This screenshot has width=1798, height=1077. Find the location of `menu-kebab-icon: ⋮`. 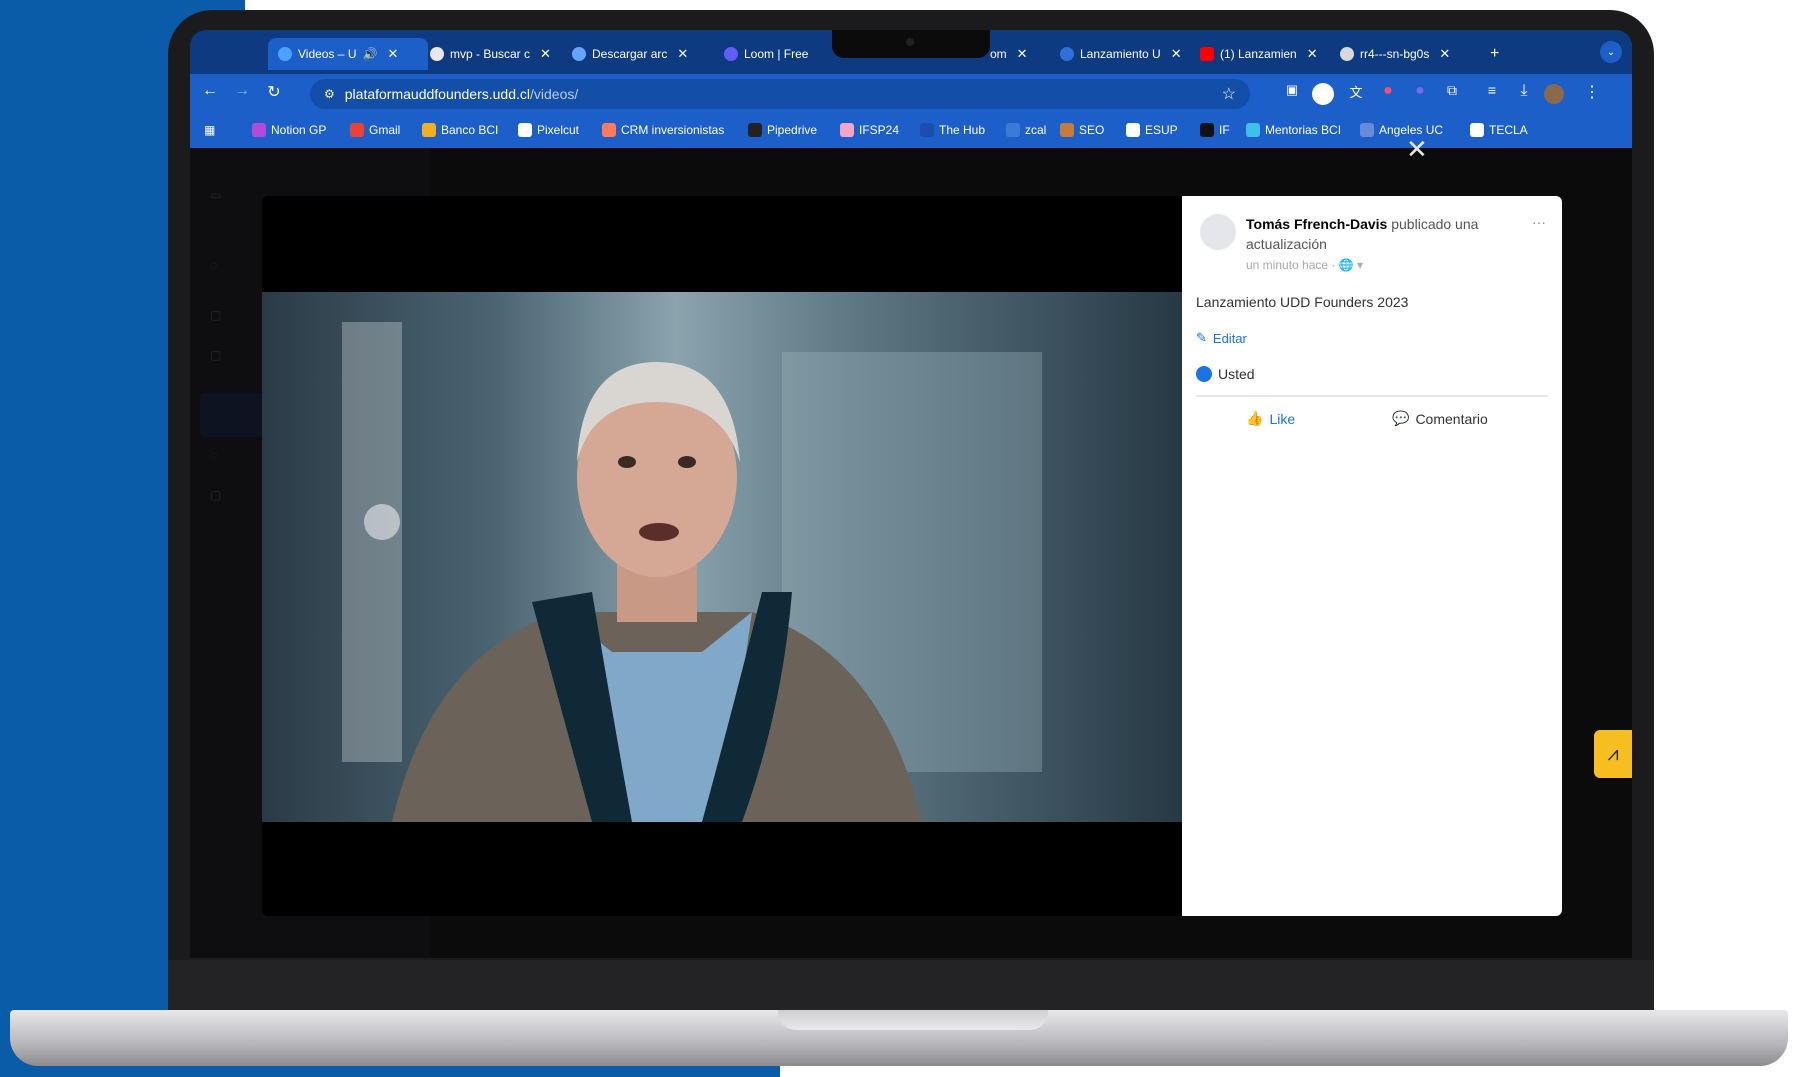

menu-kebab-icon: ⋮ is located at coordinates (1592, 92).